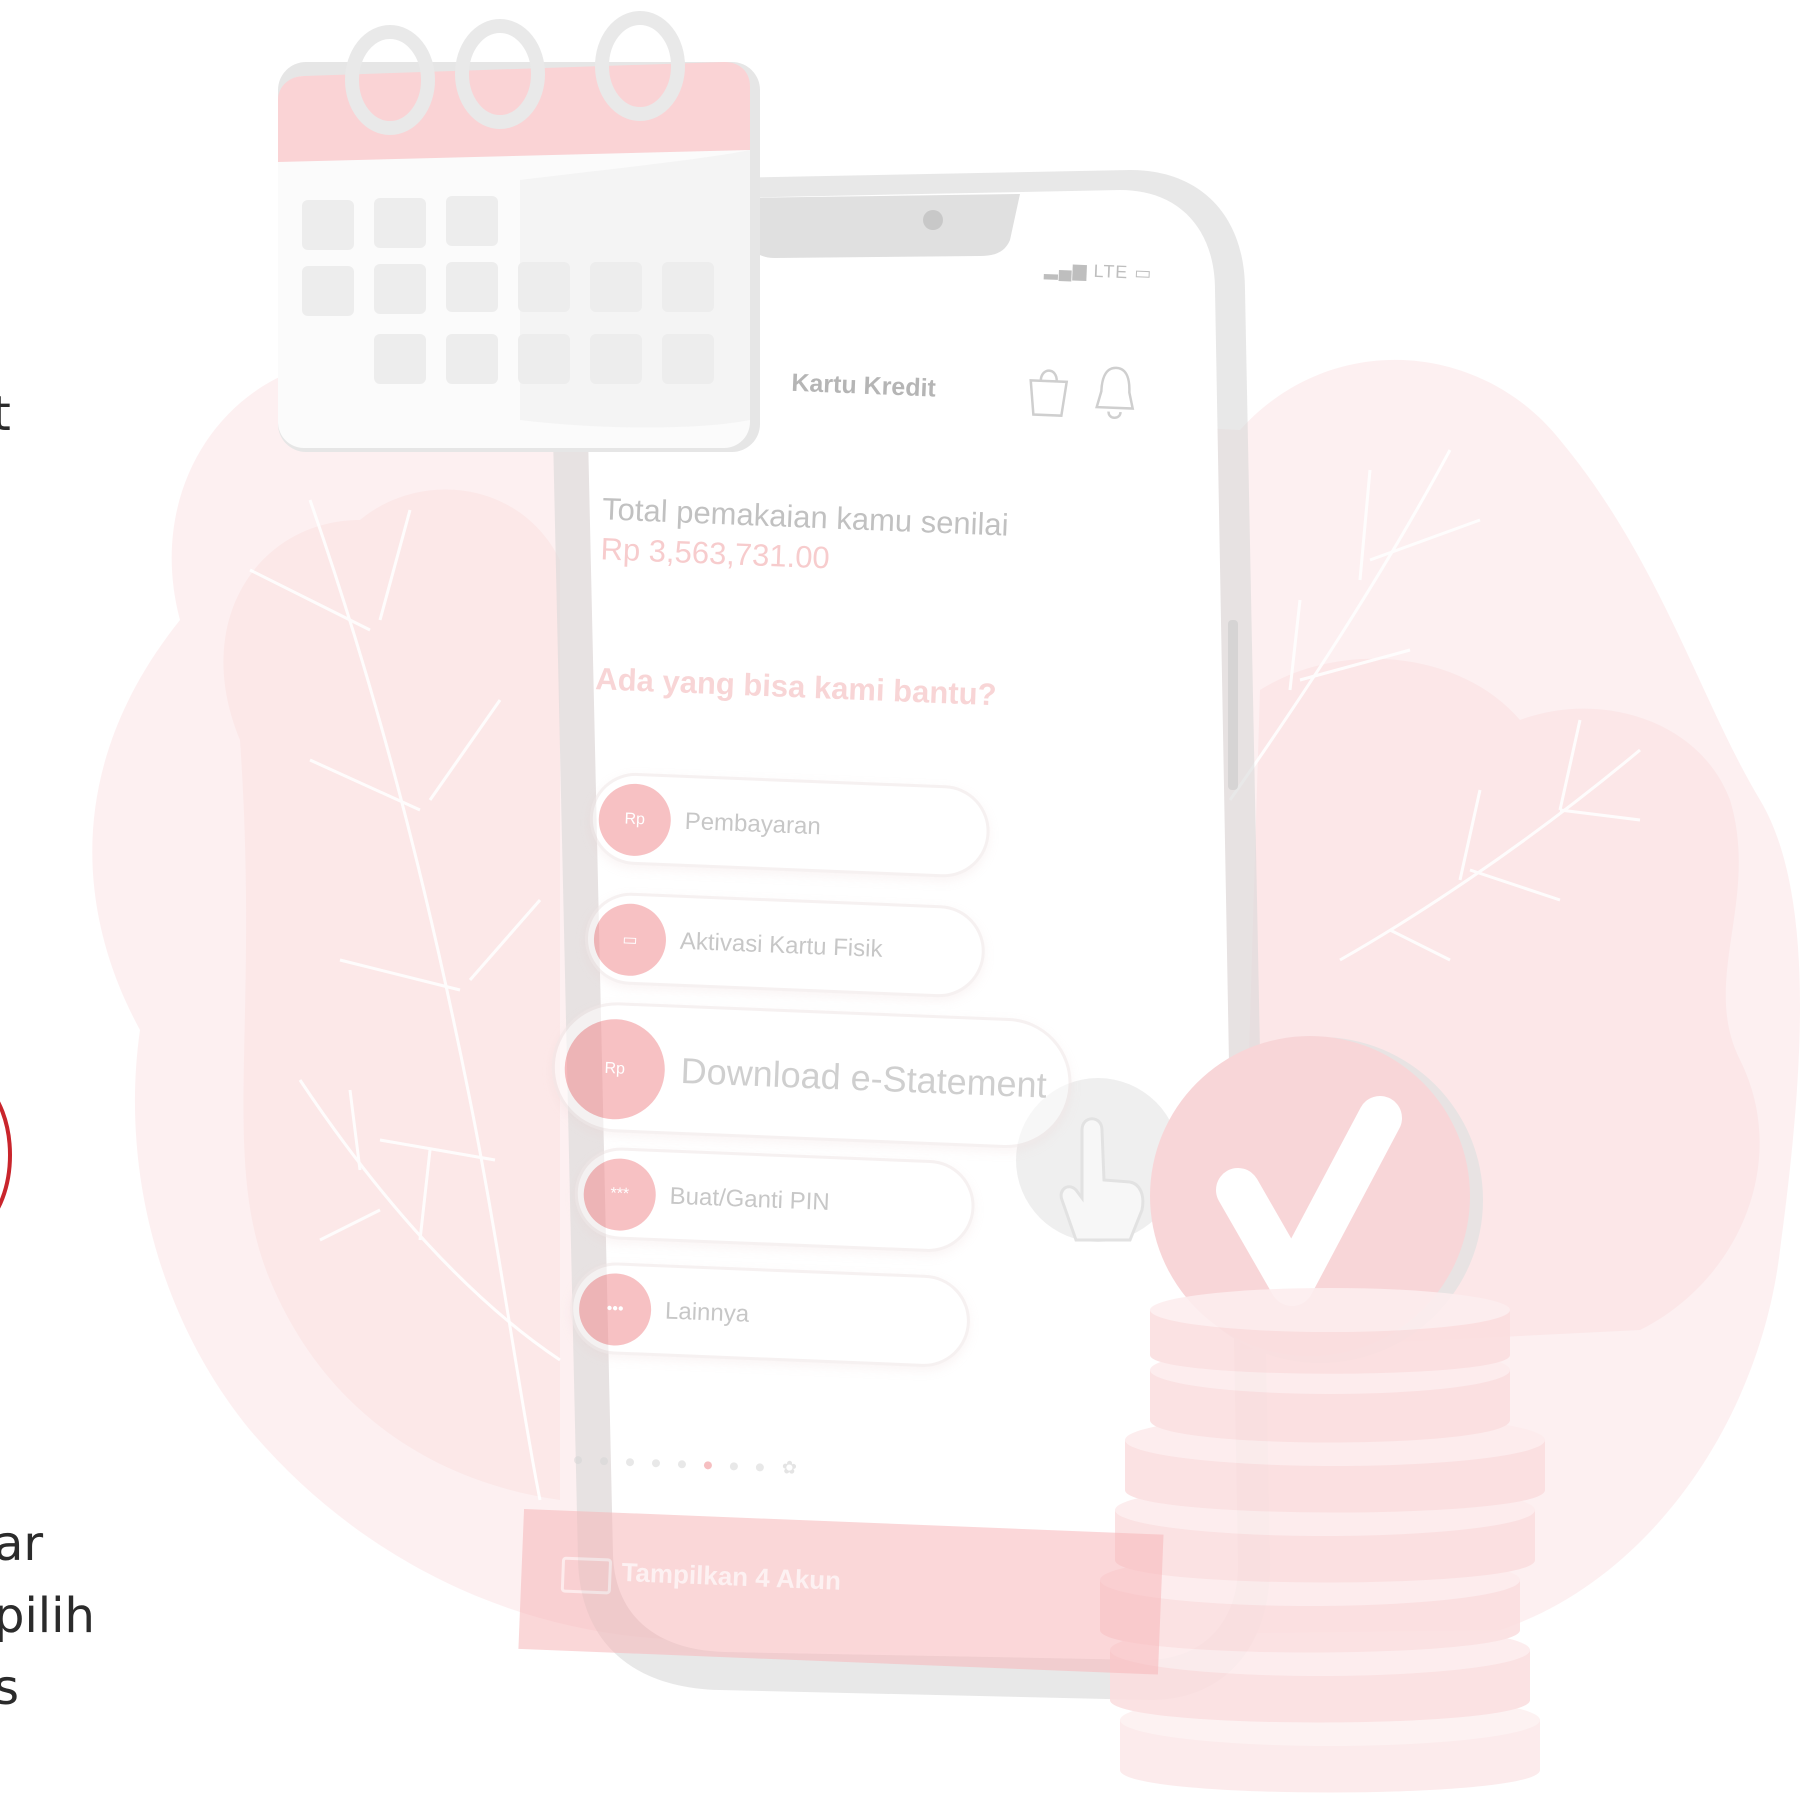 Image resolution: width=1804 pixels, height=1805 pixels. Describe the element at coordinates (635, 820) in the screenshot. I see `receipt-icon: Rp` at that location.